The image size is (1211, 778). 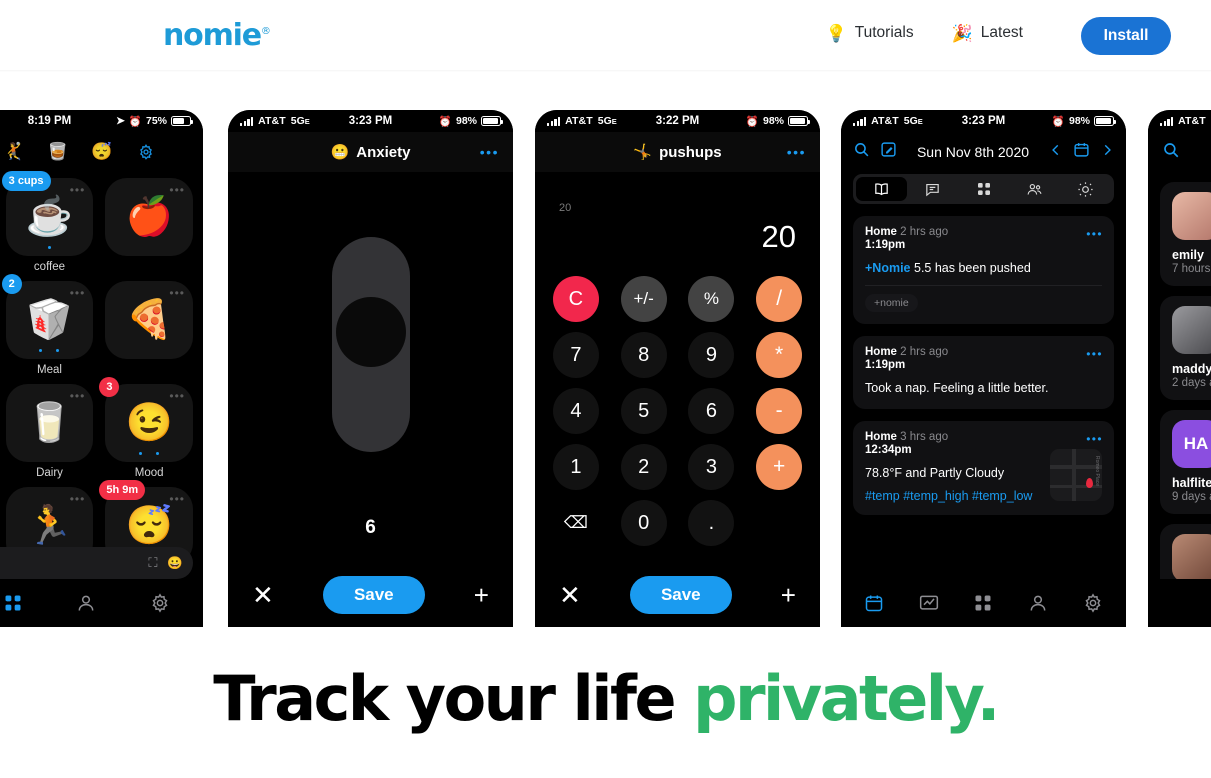 What do you see at coordinates (575, 355) in the screenshot?
I see `calculator-key-7: 7` at bounding box center [575, 355].